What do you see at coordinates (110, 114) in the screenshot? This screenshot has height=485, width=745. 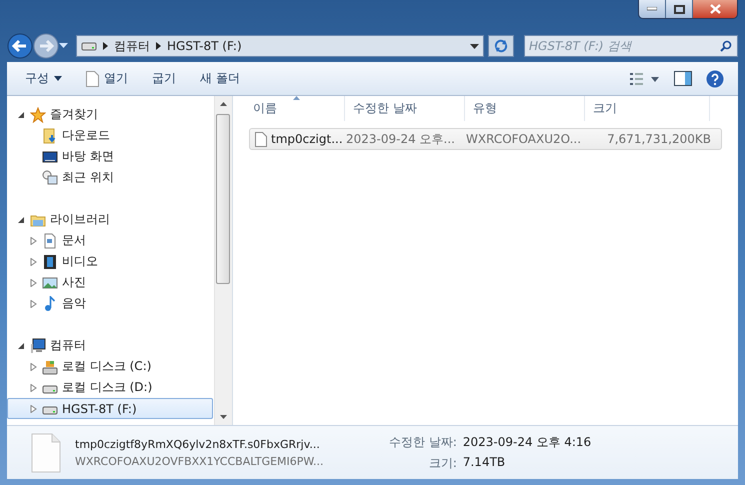 I see `tree-item: 즐겨찾기` at bounding box center [110, 114].